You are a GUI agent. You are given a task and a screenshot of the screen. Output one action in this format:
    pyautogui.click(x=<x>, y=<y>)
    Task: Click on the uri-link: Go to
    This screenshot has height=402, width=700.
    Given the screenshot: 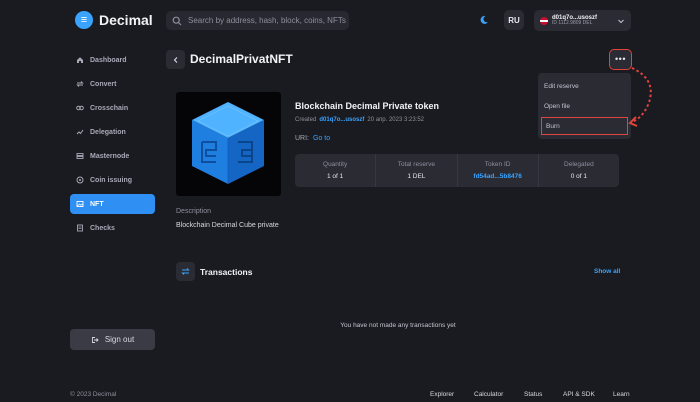 What is the action you would take?
    pyautogui.click(x=321, y=138)
    